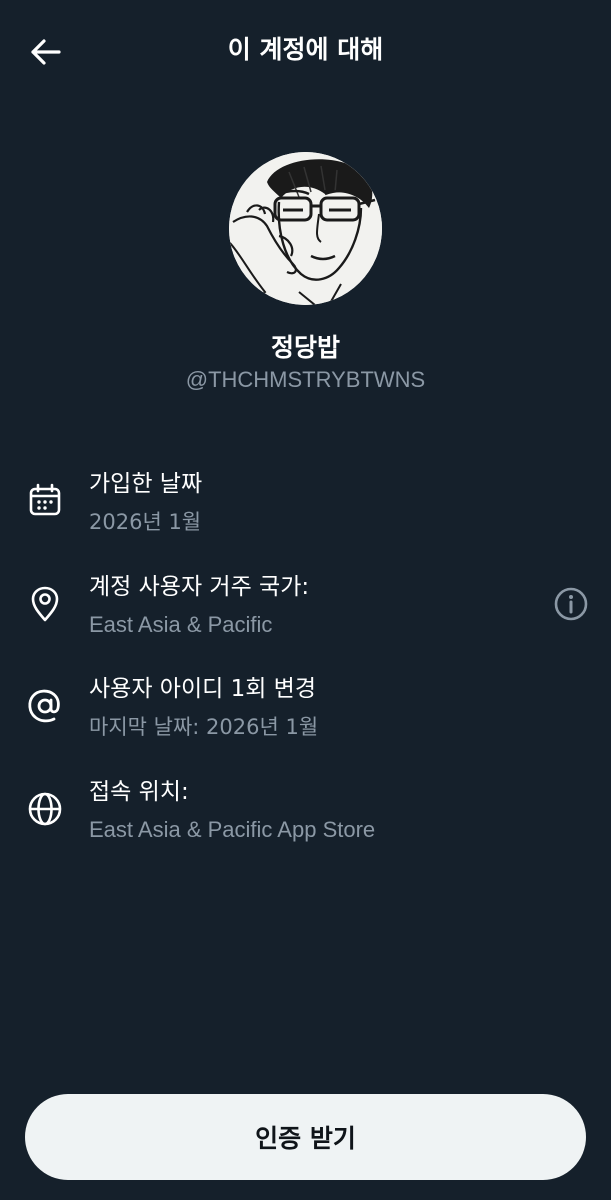 This screenshot has height=1200, width=611. What do you see at coordinates (204, 727) in the screenshot?
I see `username-change-value: 마지막 날짜: 2026년 1월` at bounding box center [204, 727].